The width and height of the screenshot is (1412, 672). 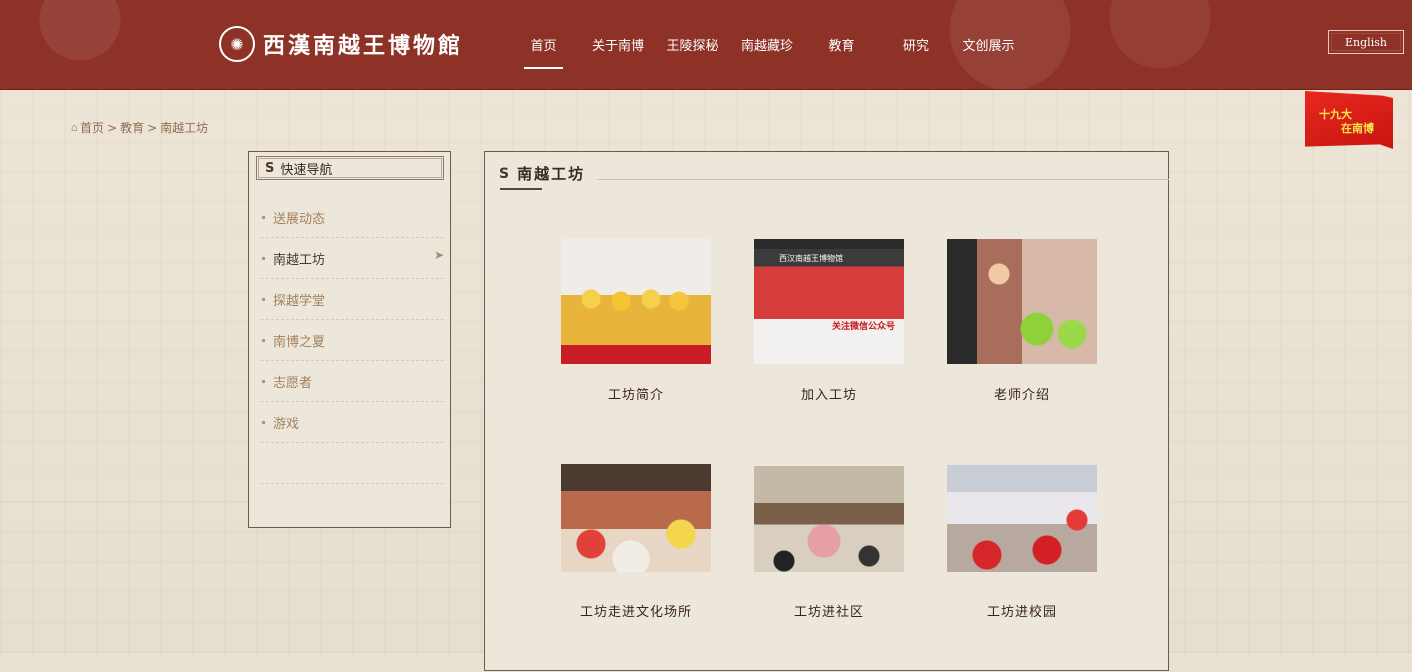 What do you see at coordinates (1022, 393) in the screenshot?
I see `card-caption: 老师介绍` at bounding box center [1022, 393].